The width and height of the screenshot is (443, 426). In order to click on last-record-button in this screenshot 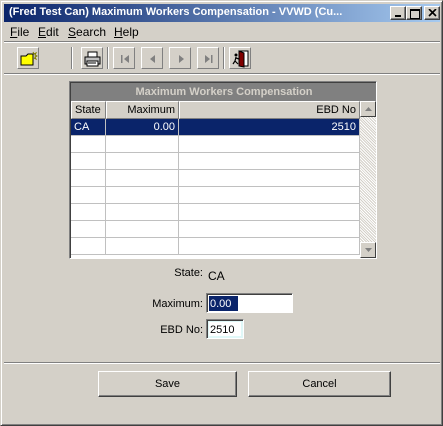, I will do `click(208, 58)`.